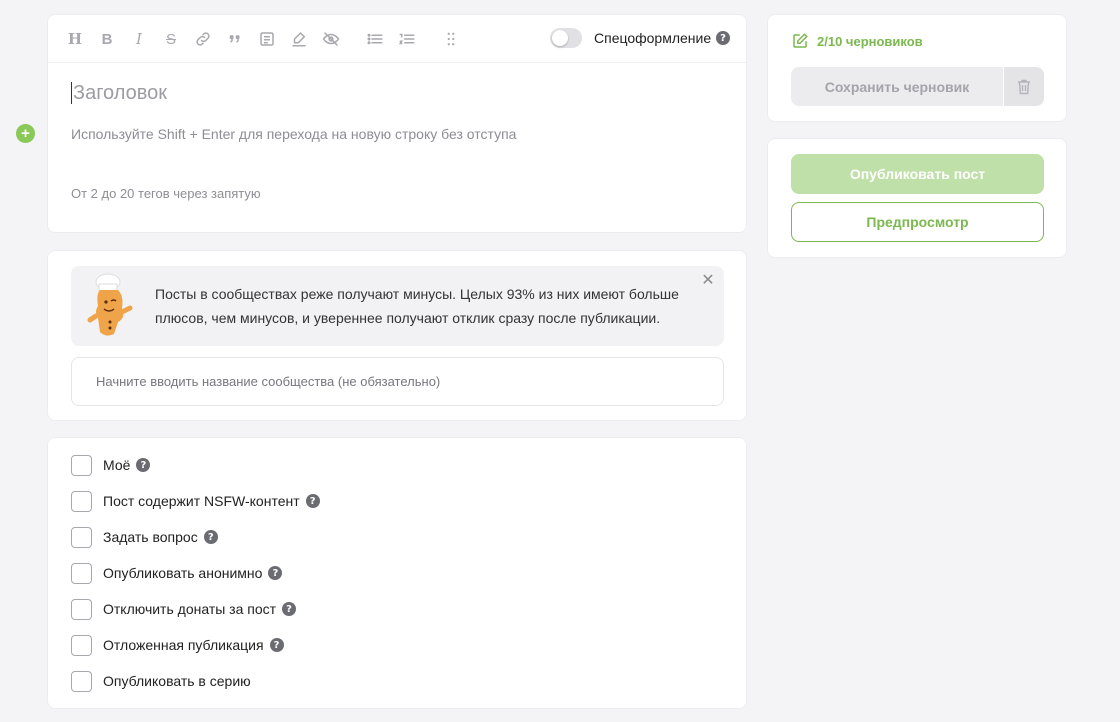 Image resolution: width=1120 pixels, height=722 pixels. What do you see at coordinates (451, 39) in the screenshot?
I see `drag-handle-icon` at bounding box center [451, 39].